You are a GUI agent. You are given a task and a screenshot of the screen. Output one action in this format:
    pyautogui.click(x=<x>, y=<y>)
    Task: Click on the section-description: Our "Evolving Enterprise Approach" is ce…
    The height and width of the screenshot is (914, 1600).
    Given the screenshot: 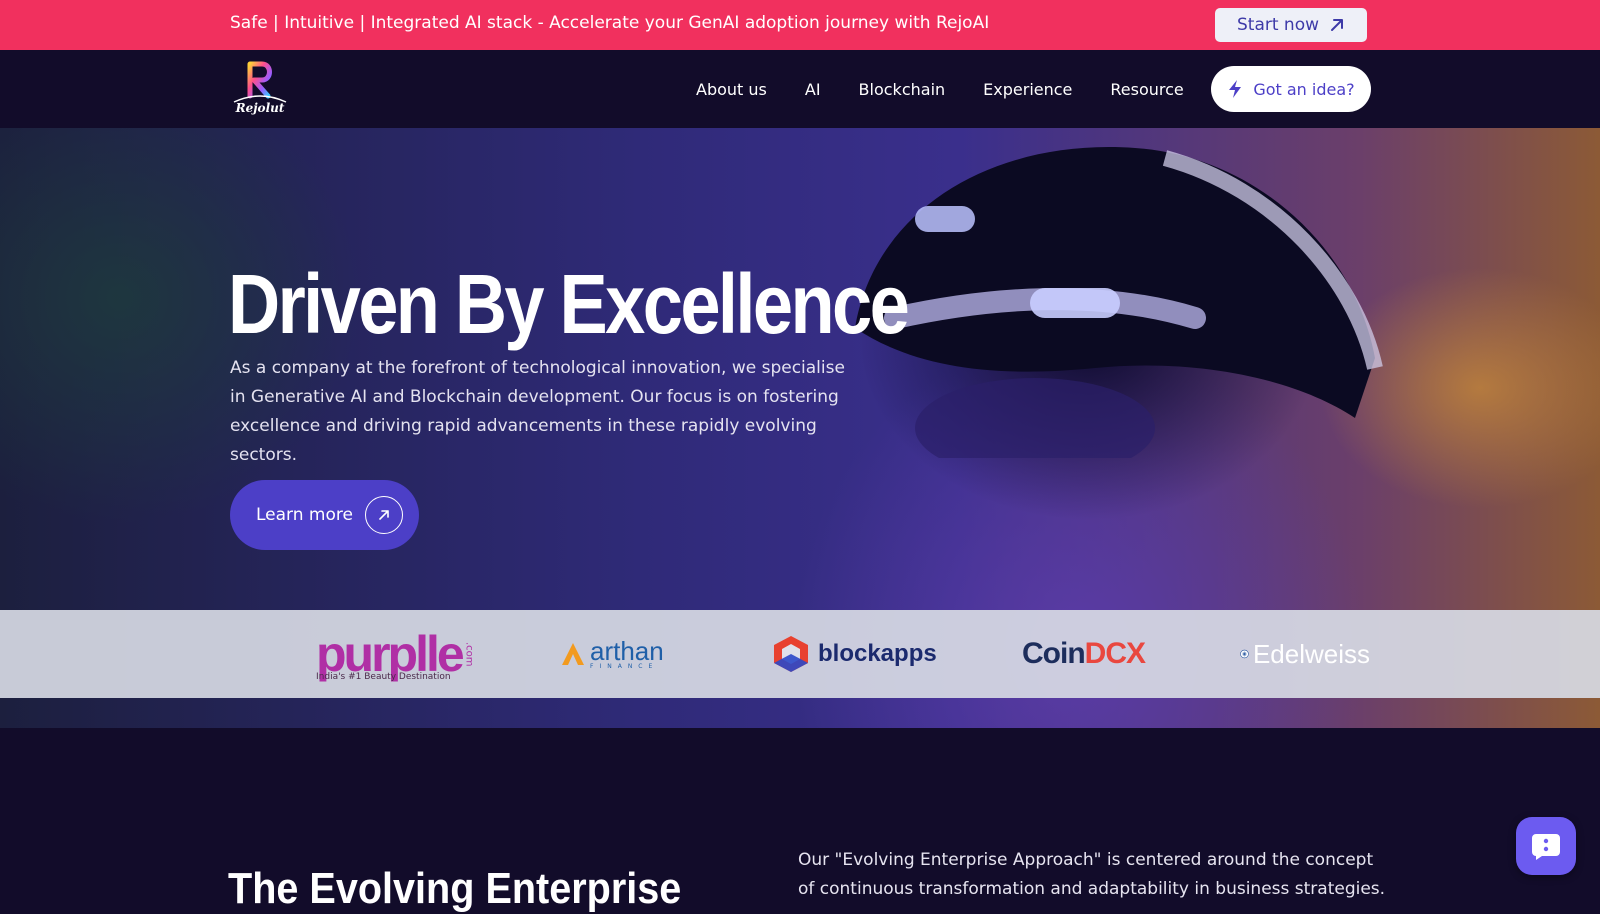 What is the action you would take?
    pyautogui.click(x=1092, y=874)
    